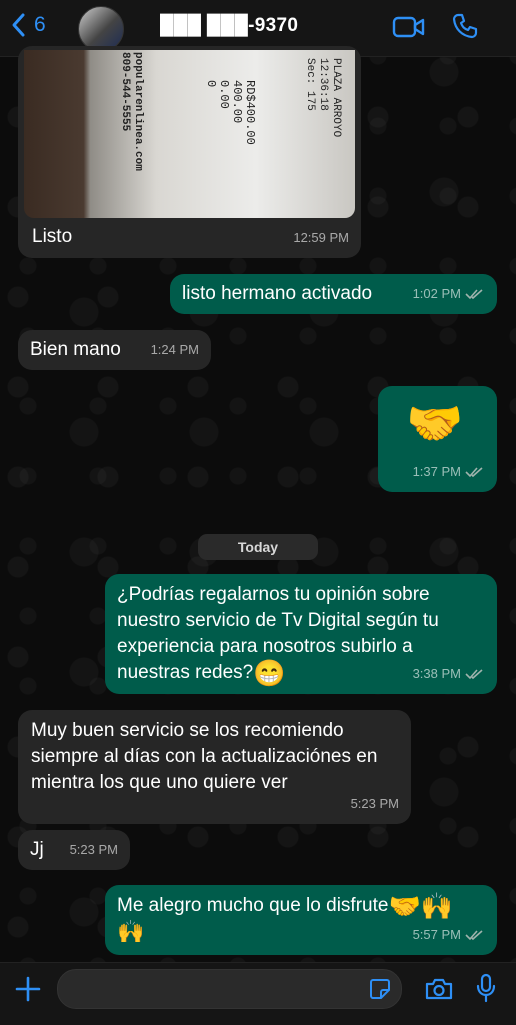 This screenshot has width=516, height=1025. I want to click on message-text: listo hermano activado, so click(277, 293).